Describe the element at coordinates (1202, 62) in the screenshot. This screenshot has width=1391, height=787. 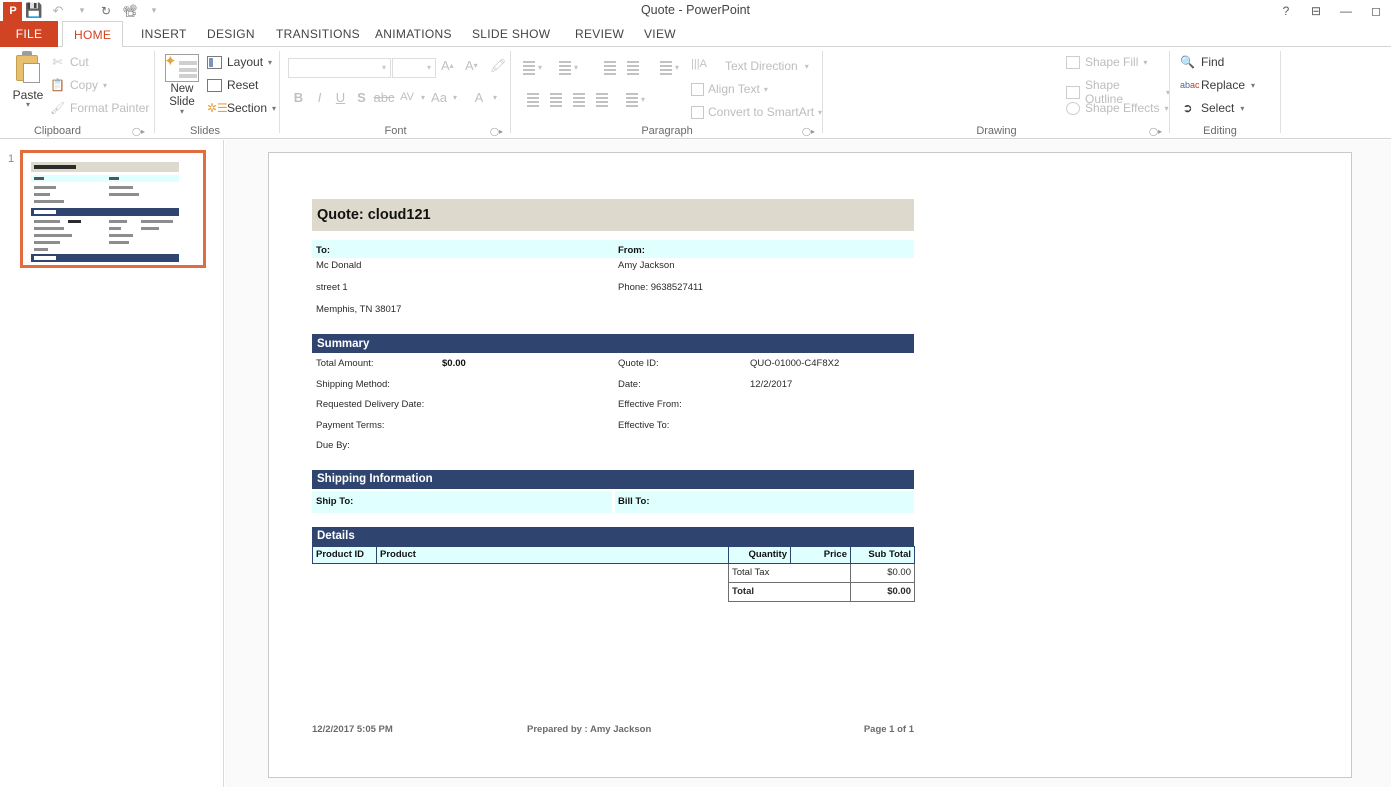
I see `find-button: 🔍 Find` at that location.